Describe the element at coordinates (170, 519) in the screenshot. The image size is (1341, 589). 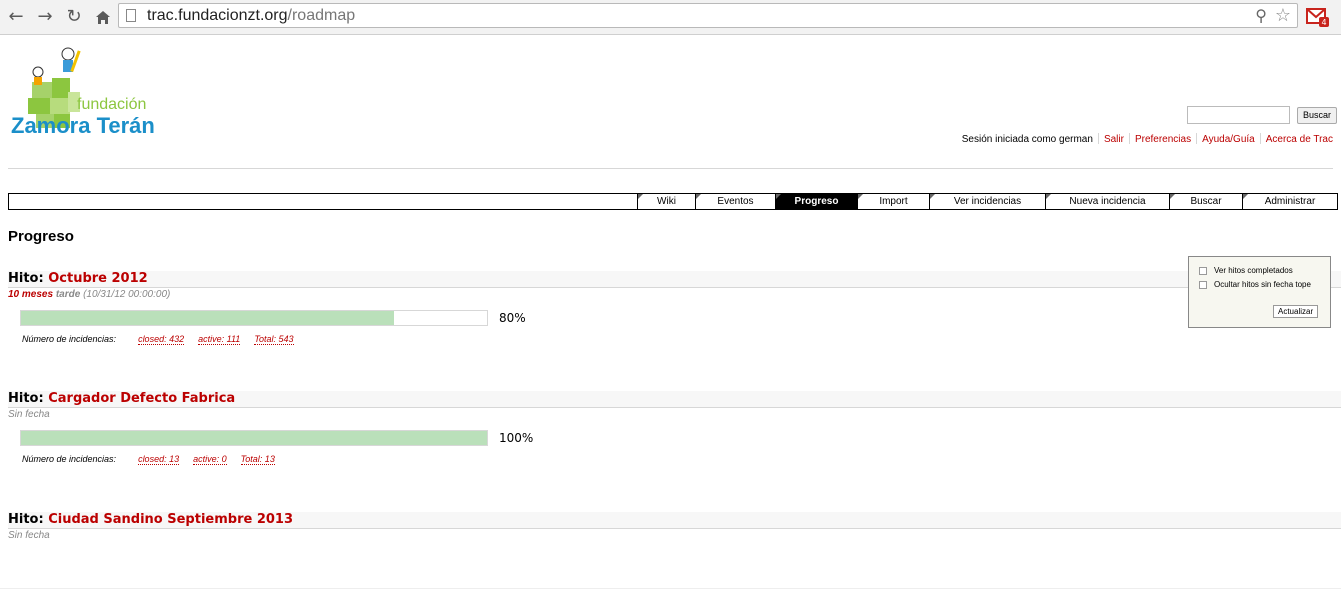
I see `milestone-link: Ciudad Sandino Septiembre 2013` at that location.